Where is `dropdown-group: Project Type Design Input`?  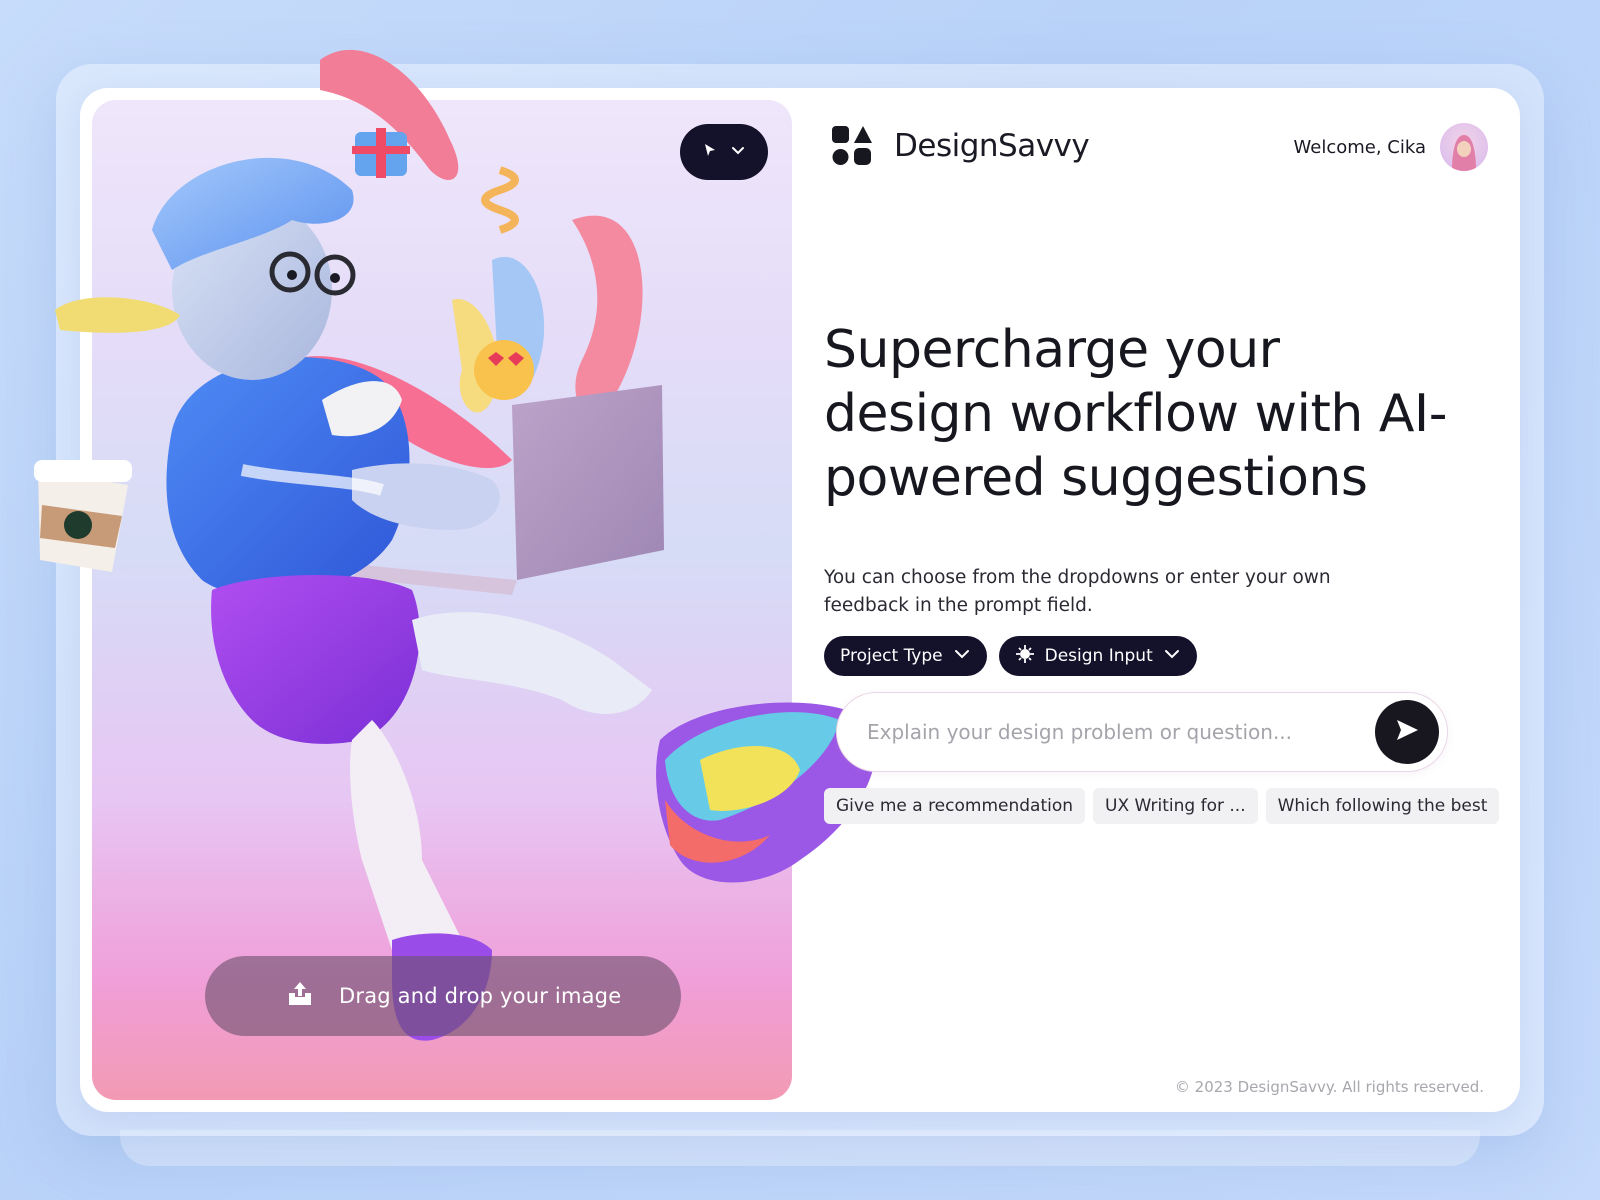 dropdown-group: Project Type Design Input is located at coordinates (1010, 656).